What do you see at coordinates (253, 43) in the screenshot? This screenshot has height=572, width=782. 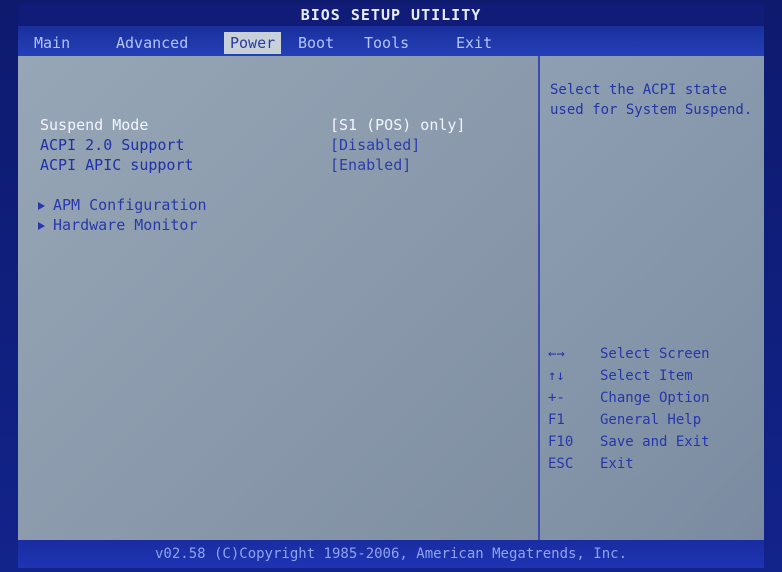 I see `tab-power: Power` at bounding box center [253, 43].